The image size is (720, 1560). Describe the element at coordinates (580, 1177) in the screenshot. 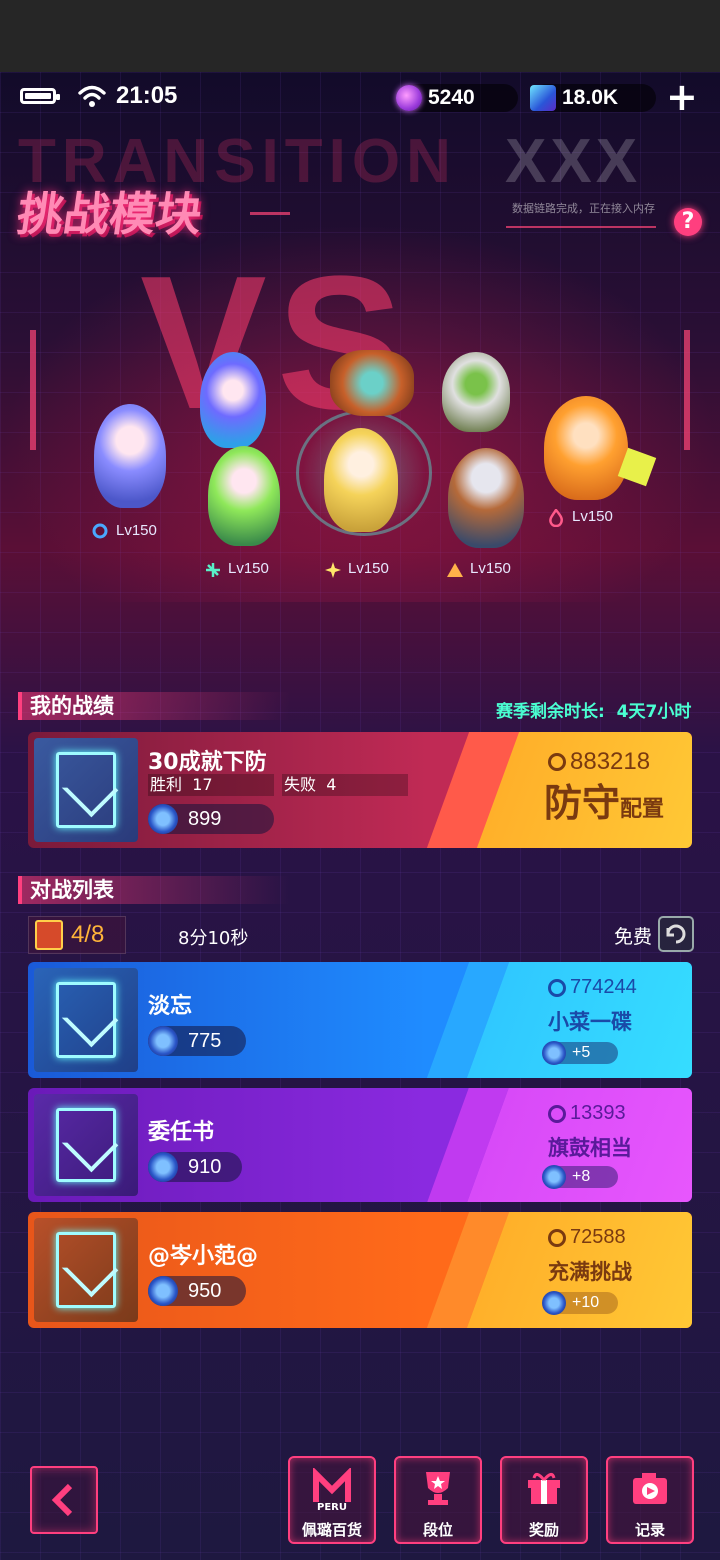

I see `opponent-2-bonus: +8` at that location.